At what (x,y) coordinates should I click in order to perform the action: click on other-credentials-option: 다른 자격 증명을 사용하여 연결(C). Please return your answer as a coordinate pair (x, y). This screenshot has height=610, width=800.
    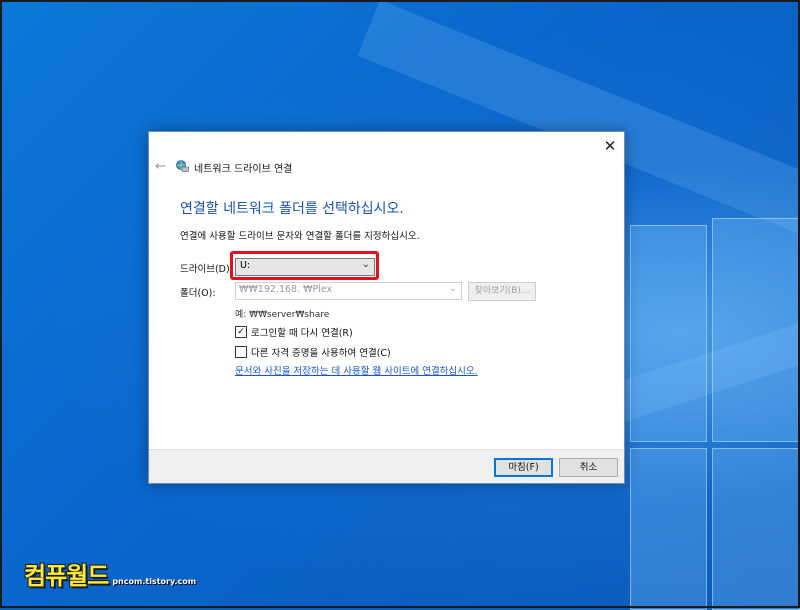
    Looking at the image, I should click on (313, 352).